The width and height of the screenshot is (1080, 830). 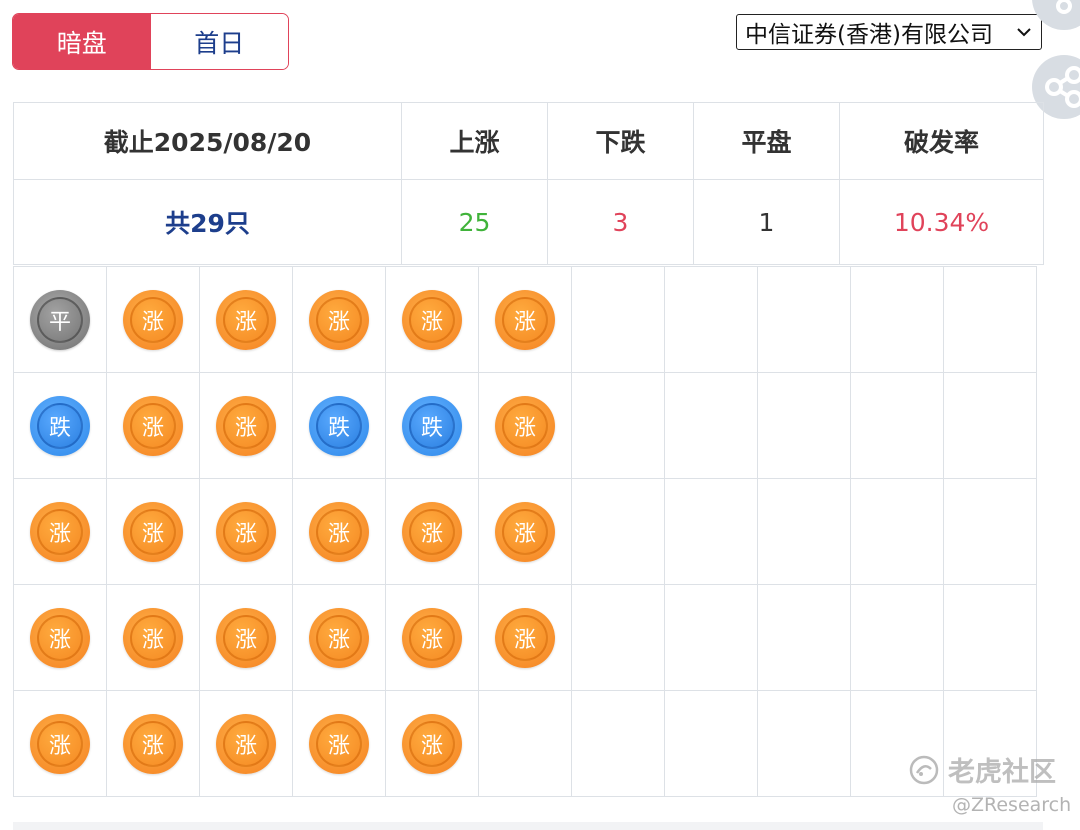 I want to click on grid-row: 平涨涨涨涨涨, so click(x=525, y=319).